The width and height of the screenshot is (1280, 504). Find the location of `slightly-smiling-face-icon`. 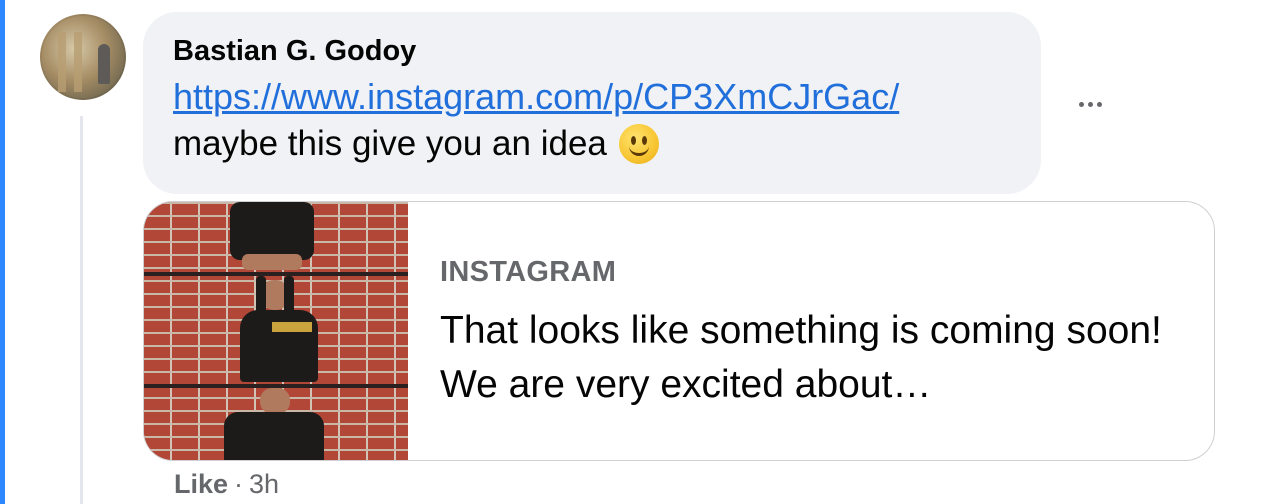

slightly-smiling-face-icon is located at coordinates (638, 144).